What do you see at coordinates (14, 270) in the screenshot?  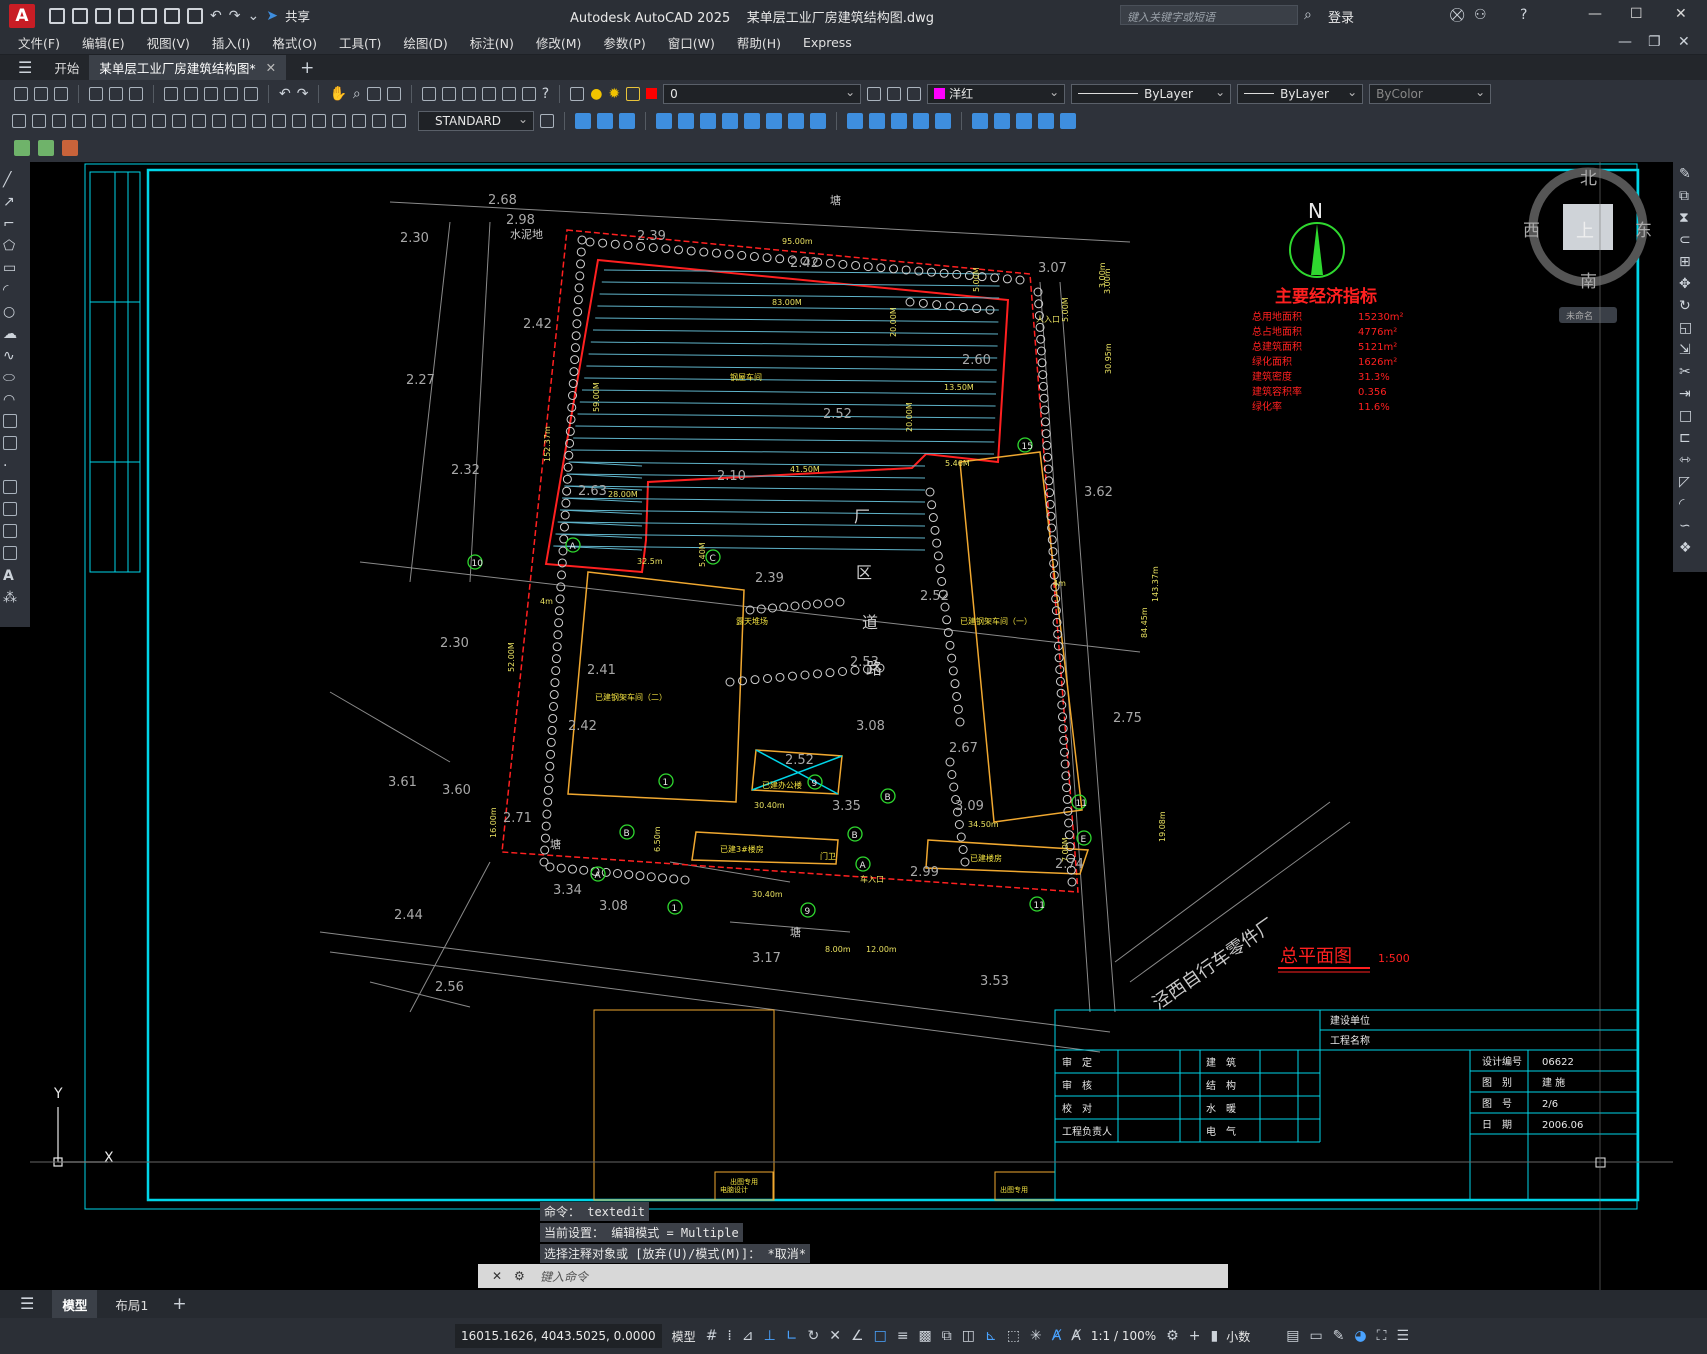 I see `rectangle-tool: ▭` at bounding box center [14, 270].